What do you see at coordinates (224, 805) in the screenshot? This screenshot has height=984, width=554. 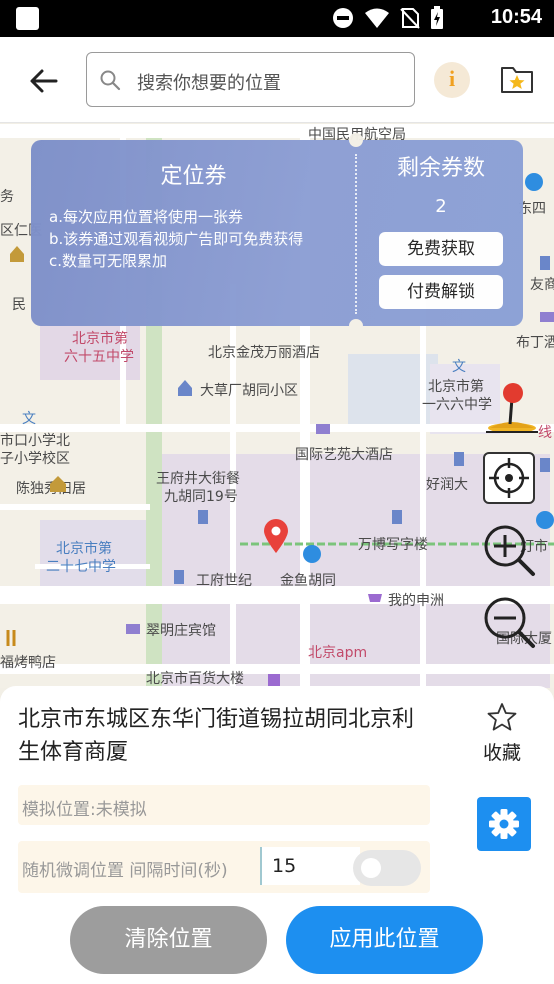 I see `simulation-status-row: 模拟位置:未模拟` at bounding box center [224, 805].